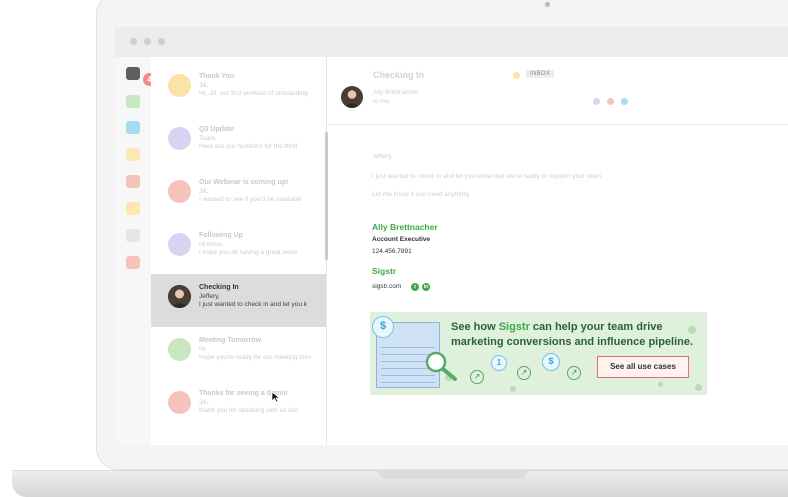  I want to click on sender-name: Ally Brettnacher, so click(396, 92).